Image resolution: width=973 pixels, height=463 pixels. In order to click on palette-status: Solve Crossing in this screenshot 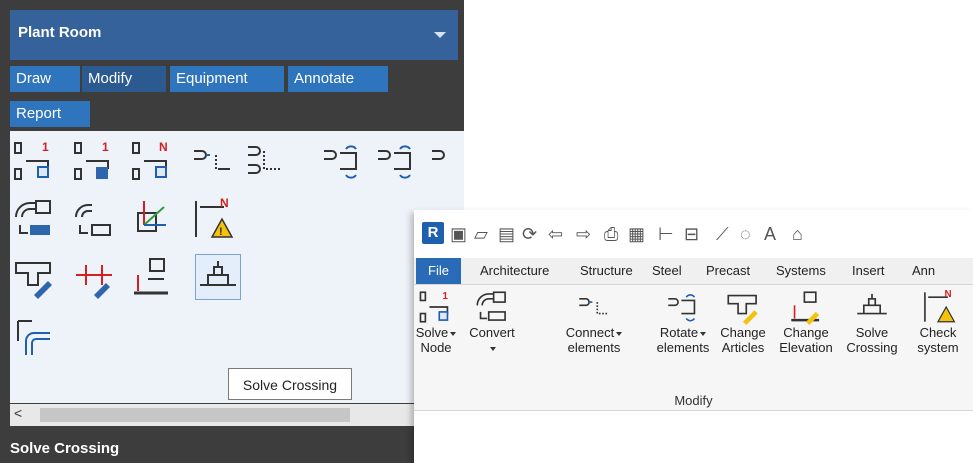, I will do `click(65, 448)`.